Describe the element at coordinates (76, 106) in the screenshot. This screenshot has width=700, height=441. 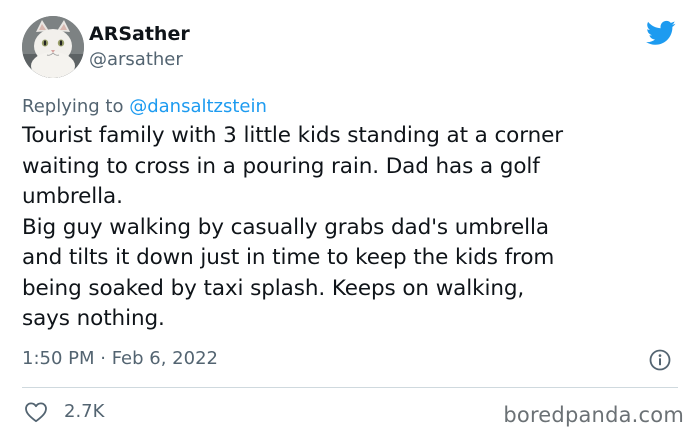
I see `replying-prefix: Replying to` at that location.